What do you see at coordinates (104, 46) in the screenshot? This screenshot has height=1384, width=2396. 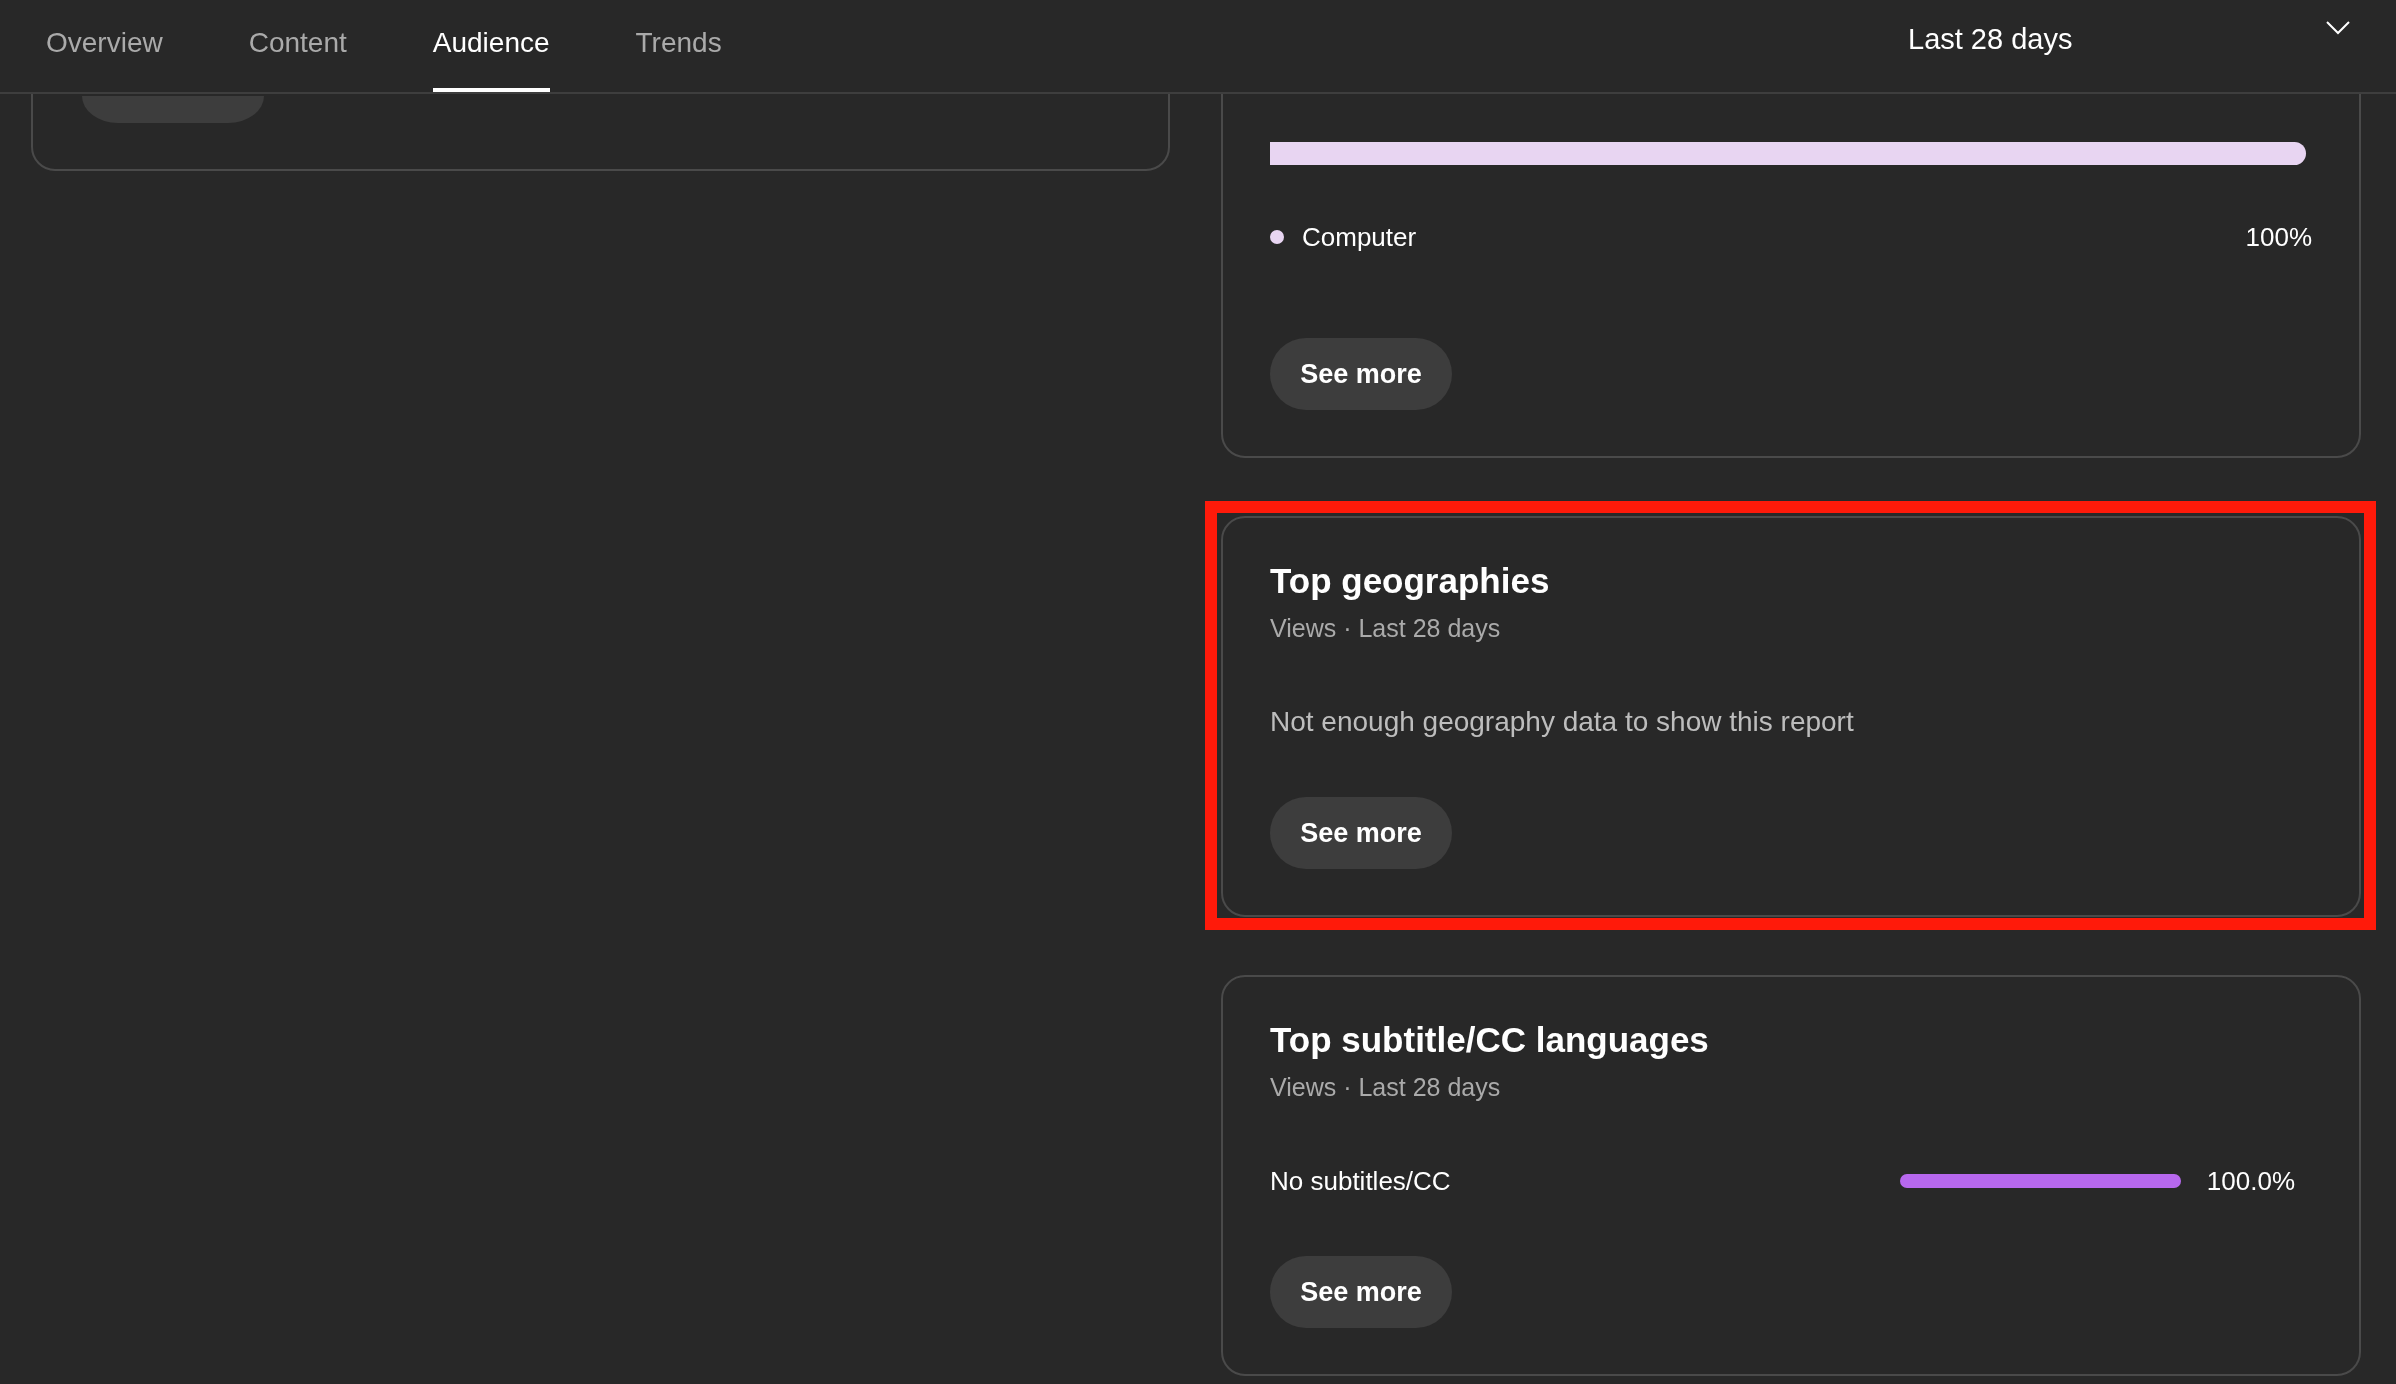 I see `tab: Overview` at bounding box center [104, 46].